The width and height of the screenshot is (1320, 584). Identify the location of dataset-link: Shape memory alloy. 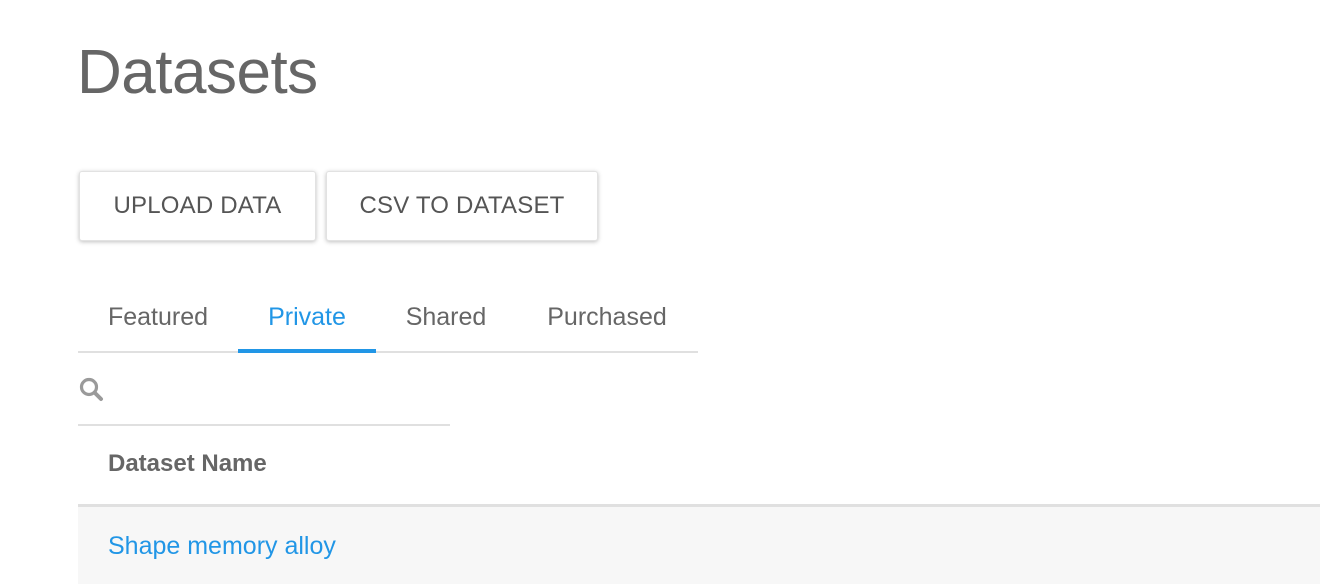
(222, 546).